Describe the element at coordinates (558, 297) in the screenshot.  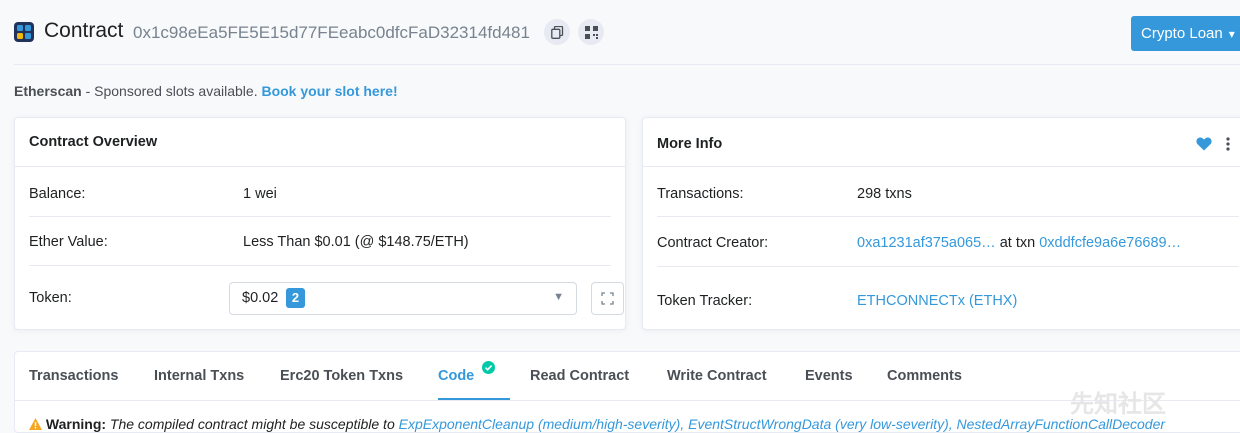
I see `chevron-down-icon: ▼` at that location.